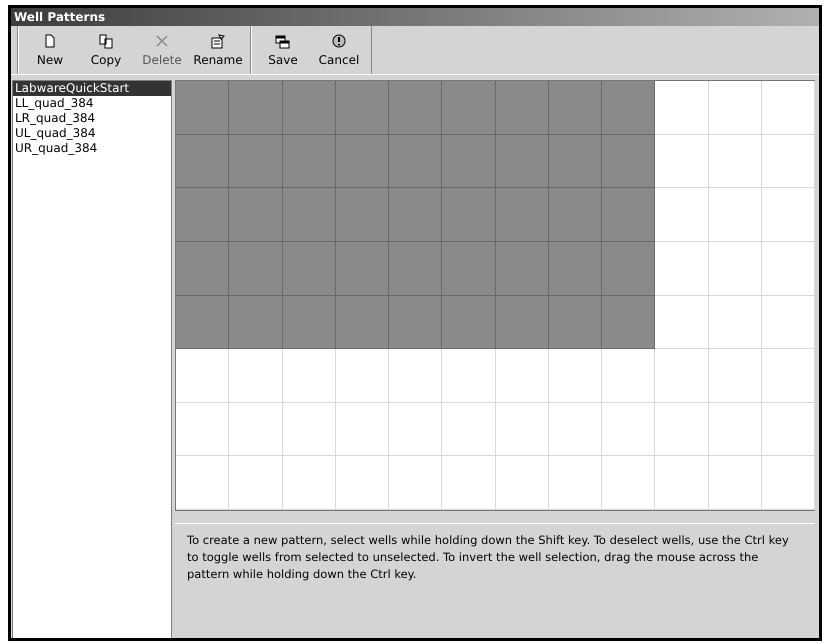 The height and width of the screenshot is (644, 826). I want to click on exclamation-icon, so click(339, 41).